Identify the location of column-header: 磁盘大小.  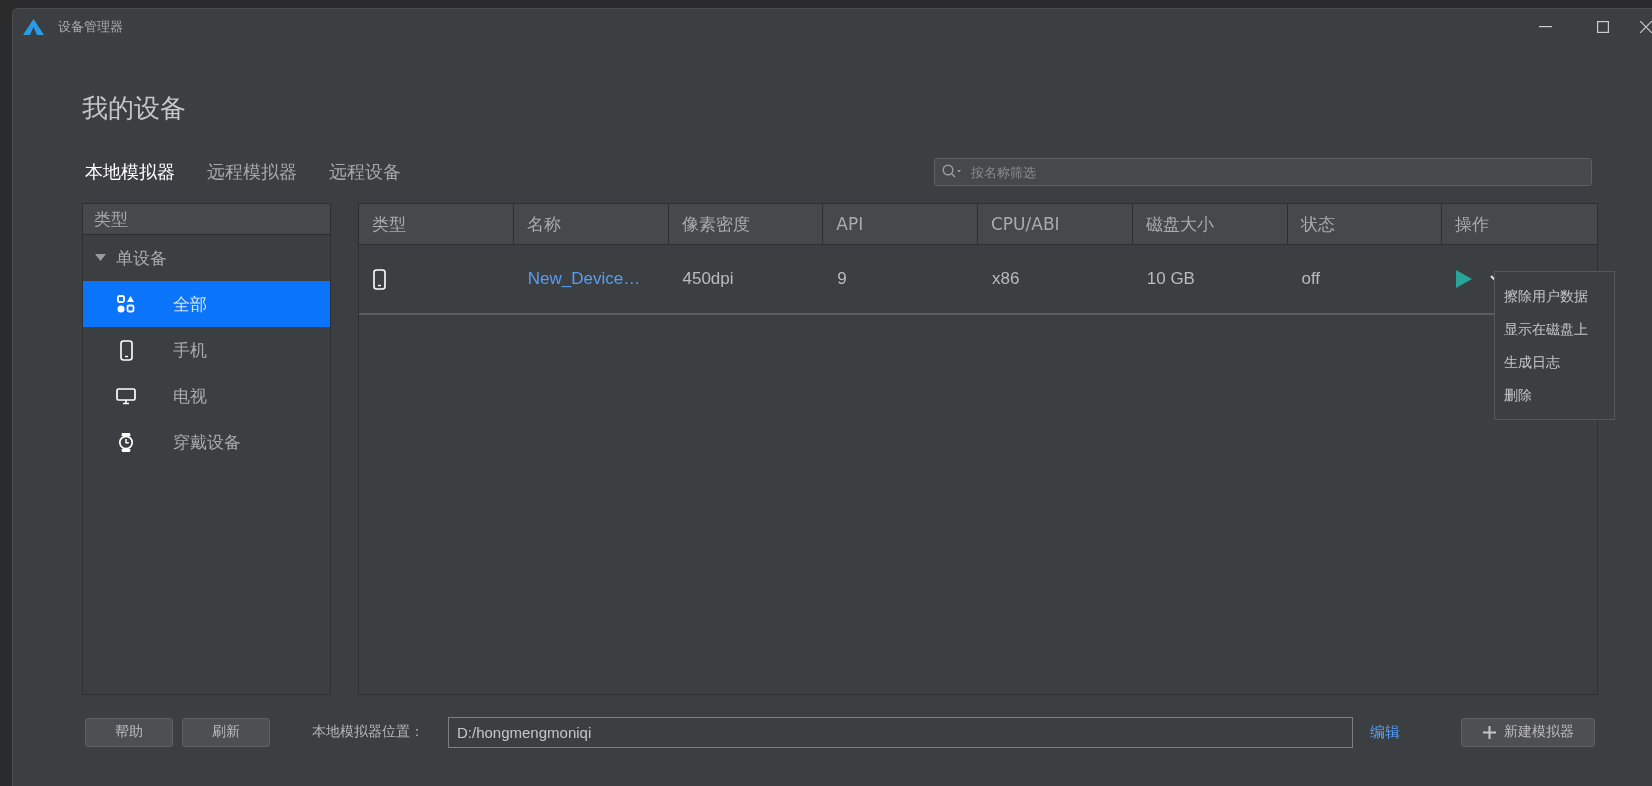
(1210, 224).